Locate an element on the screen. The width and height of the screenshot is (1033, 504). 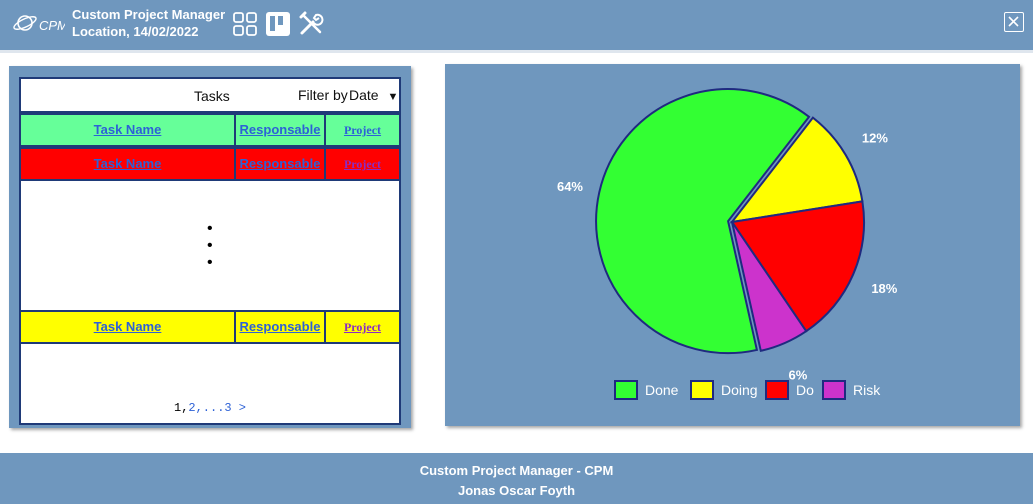
footer-author: Jonas Oscar Foyth is located at coordinates (516, 490).